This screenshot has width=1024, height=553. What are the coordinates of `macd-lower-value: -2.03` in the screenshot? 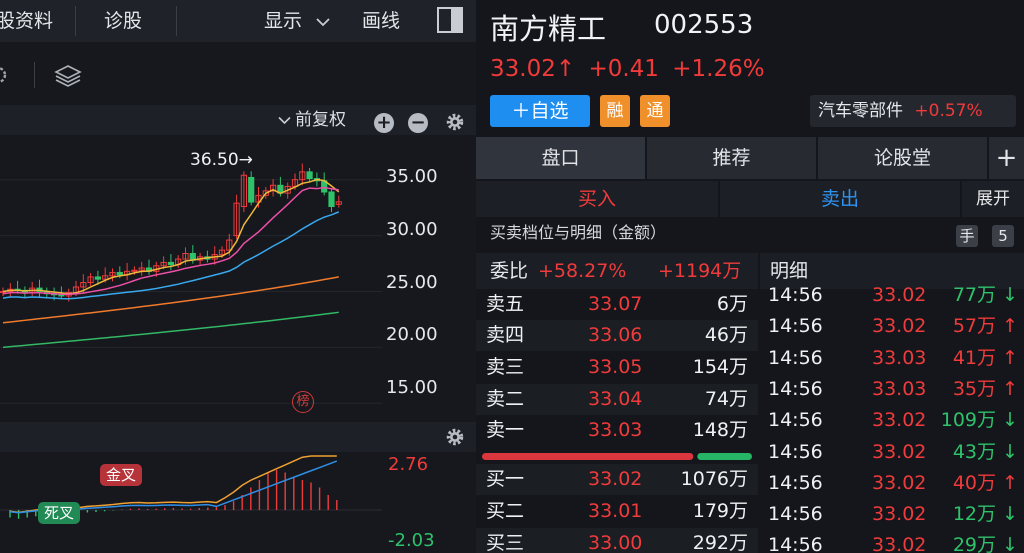 It's located at (411, 540).